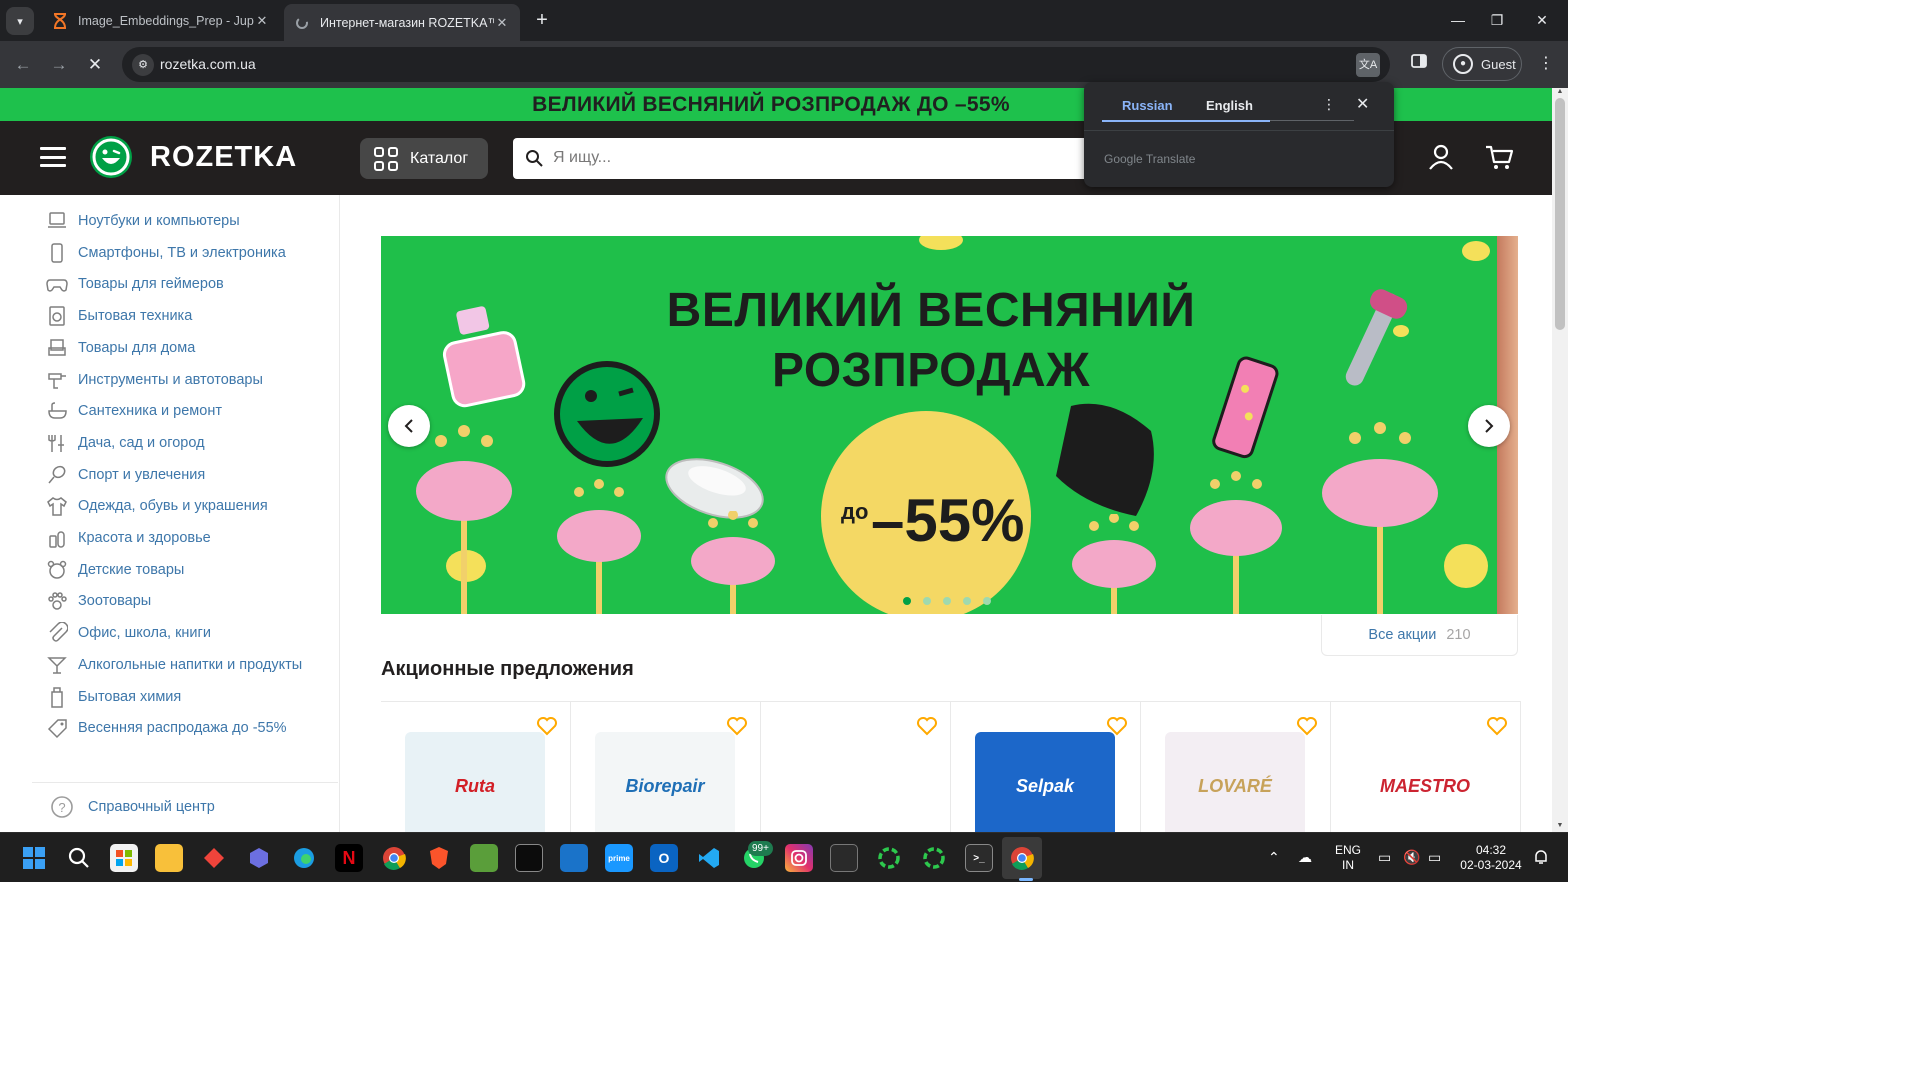 The height and width of the screenshot is (1080, 1920). I want to click on sidebar-category-item: Зоотовары, so click(98, 601).